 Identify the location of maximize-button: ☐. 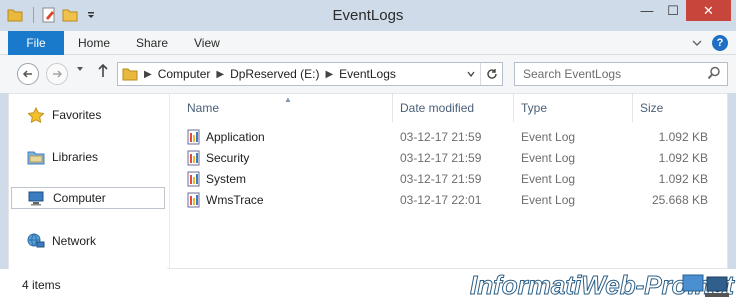
(673, 10).